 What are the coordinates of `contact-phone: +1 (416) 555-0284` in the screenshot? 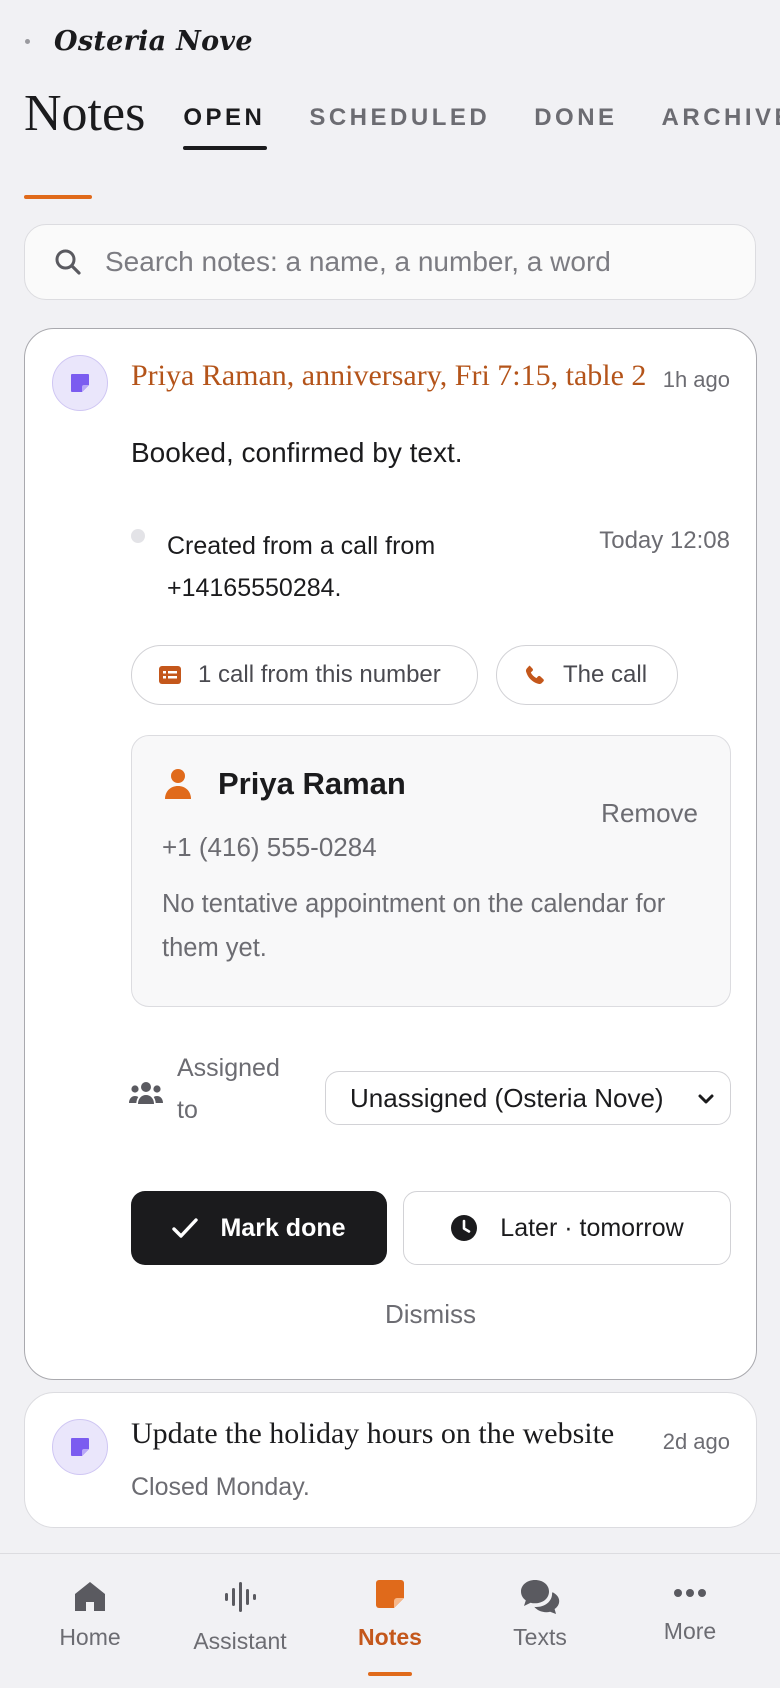 It's located at (269, 847).